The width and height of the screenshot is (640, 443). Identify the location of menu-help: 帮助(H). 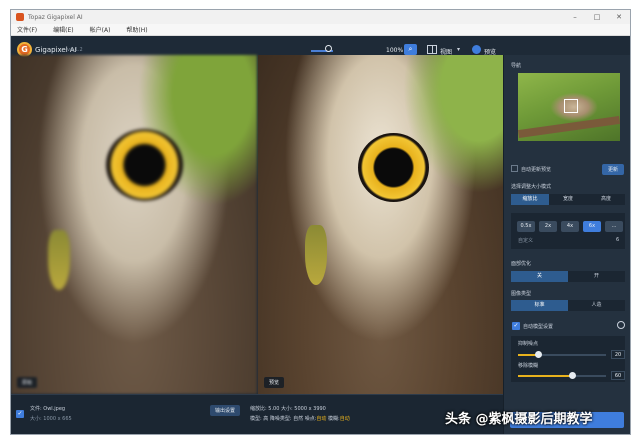
(136, 29).